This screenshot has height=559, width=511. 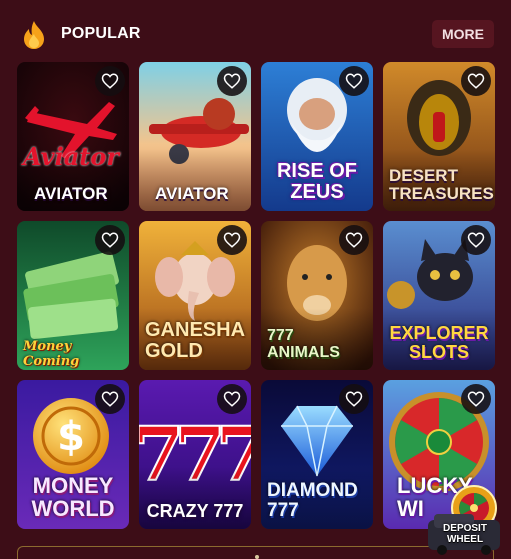 What do you see at coordinates (195, 510) in the screenshot?
I see `game-title: CRAZY 777` at bounding box center [195, 510].